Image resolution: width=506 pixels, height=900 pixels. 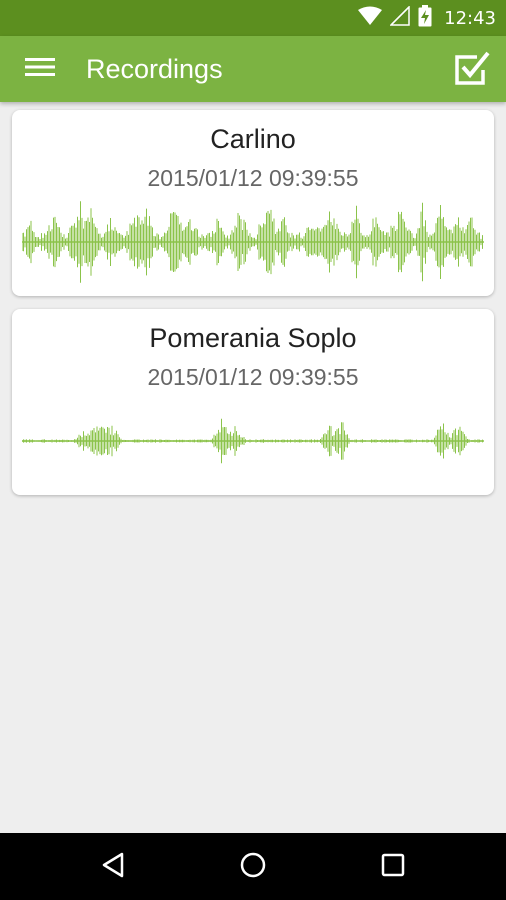 What do you see at coordinates (253, 69) in the screenshot?
I see `app-bar: Recordings` at bounding box center [253, 69].